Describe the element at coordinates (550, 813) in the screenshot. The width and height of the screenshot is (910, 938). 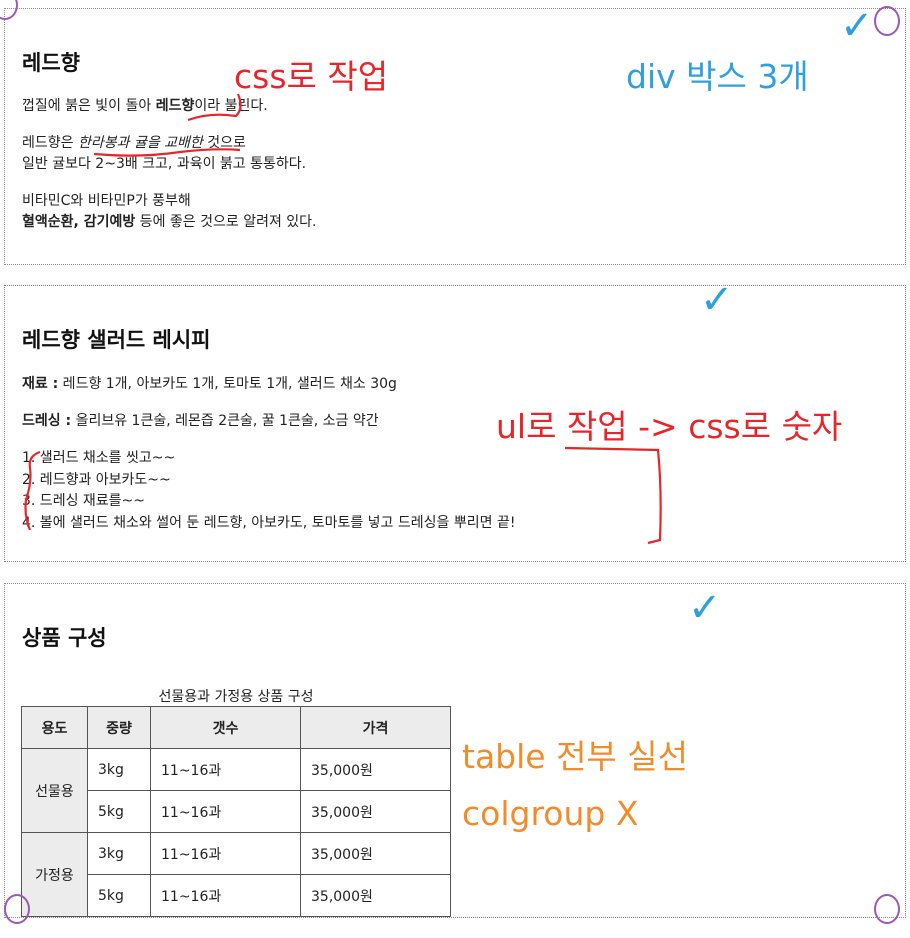
I see `colgroup-note: colgroup X` at that location.